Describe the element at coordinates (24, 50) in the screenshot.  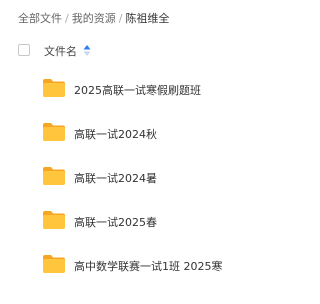
I see `select-all-checkbox` at that location.